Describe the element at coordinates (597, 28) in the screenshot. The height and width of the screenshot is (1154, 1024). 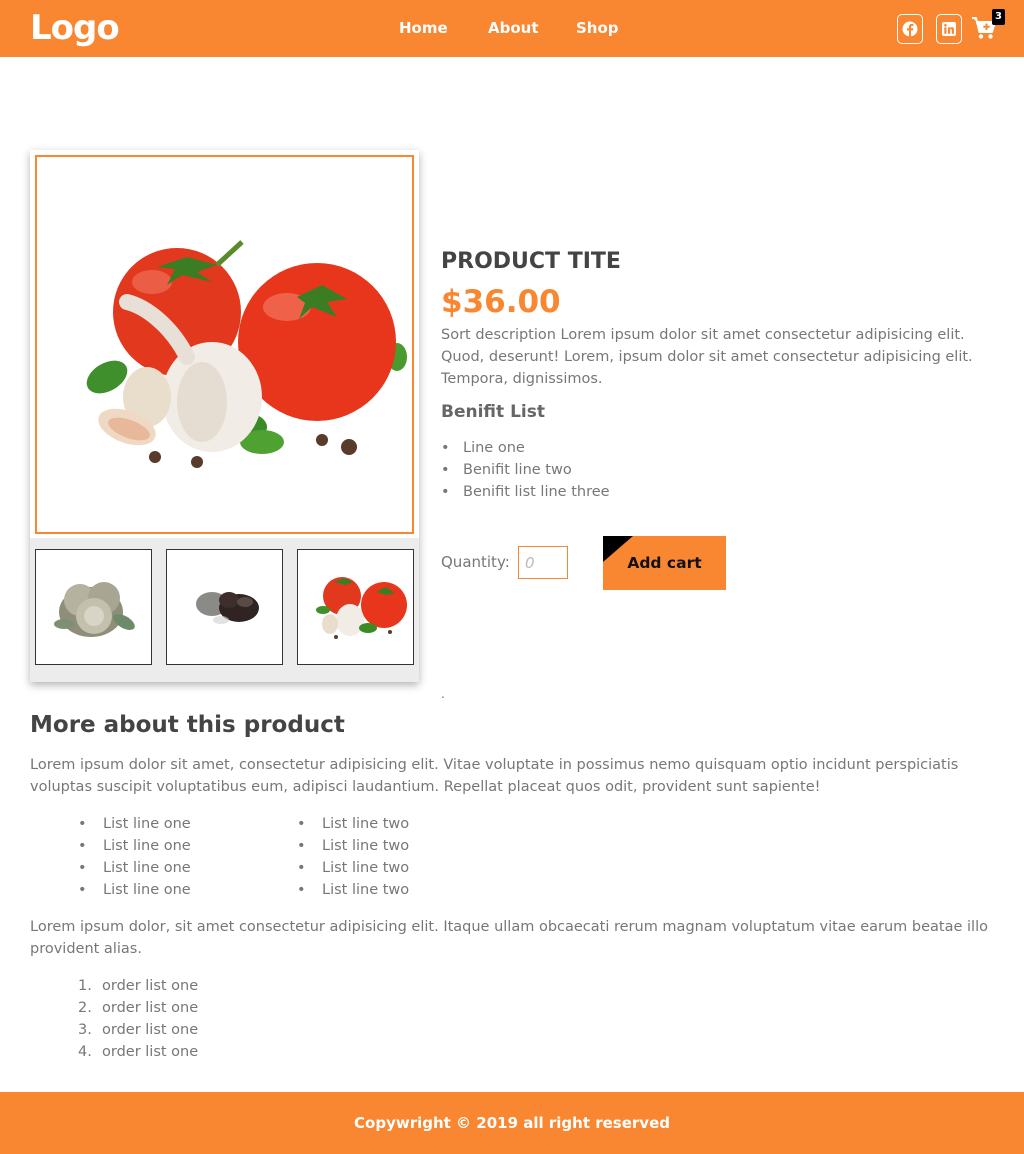
I see `nav-shop-link: Shop` at that location.